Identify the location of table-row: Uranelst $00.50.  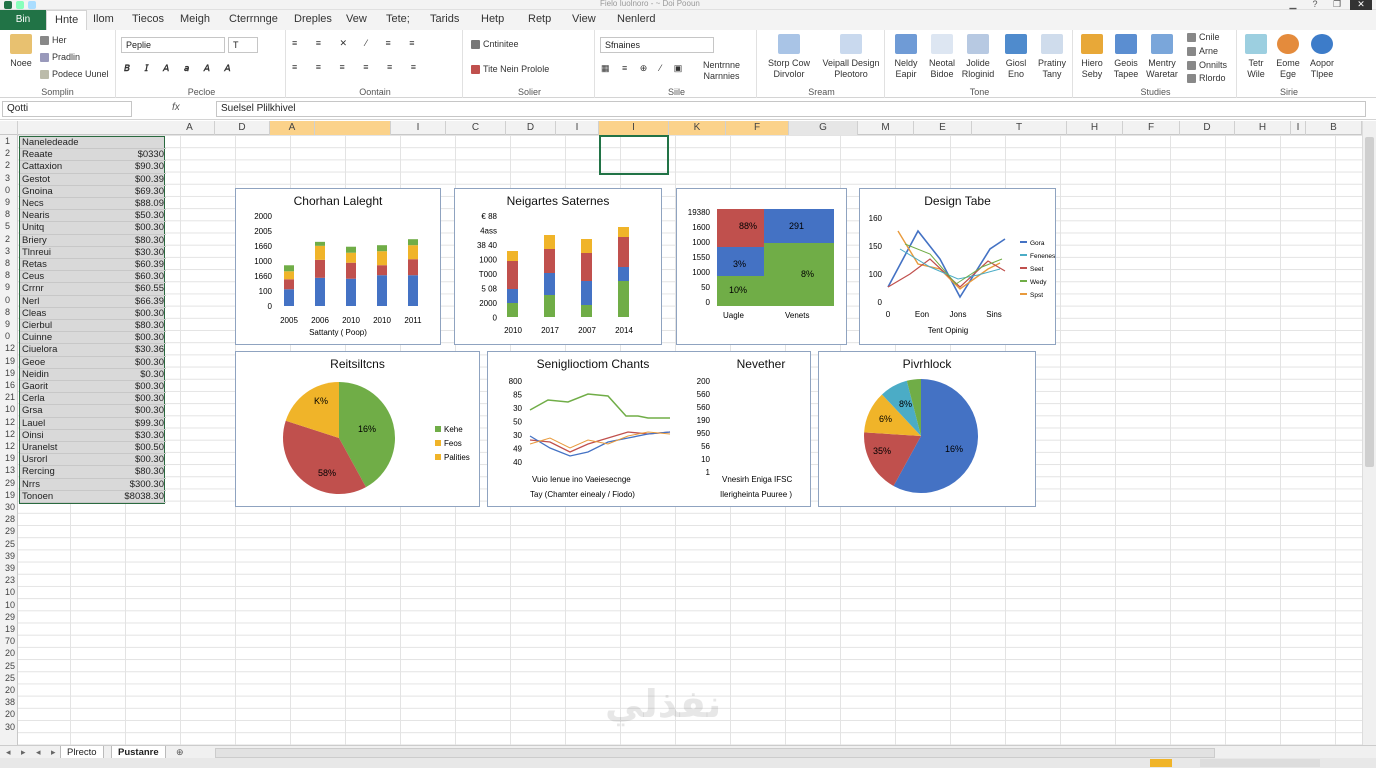
(93, 448).